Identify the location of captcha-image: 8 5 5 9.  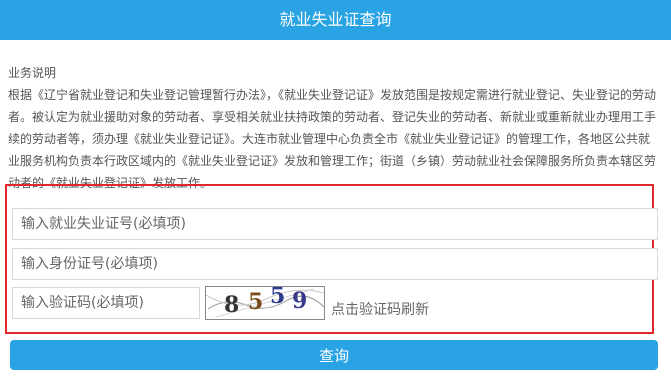
(265, 301).